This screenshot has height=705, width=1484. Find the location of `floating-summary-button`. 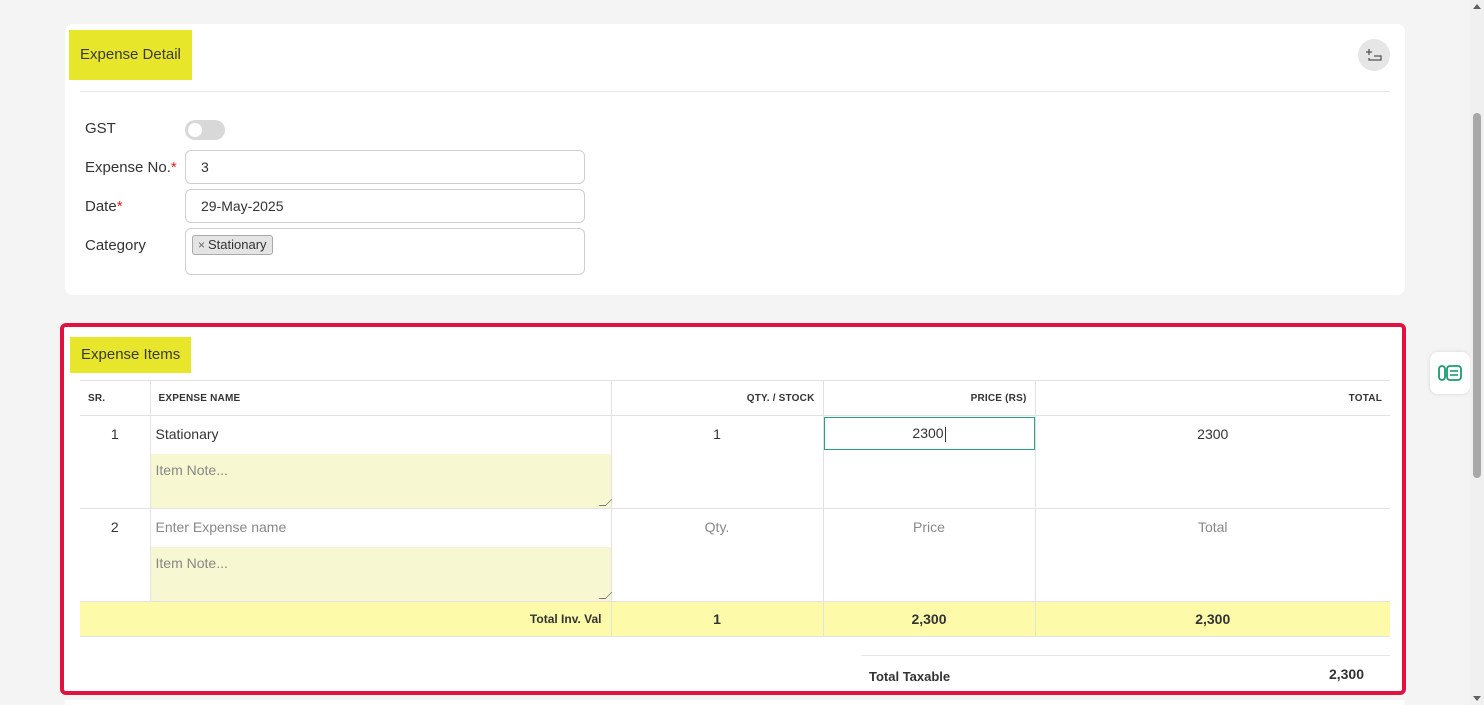

floating-summary-button is located at coordinates (1450, 373).